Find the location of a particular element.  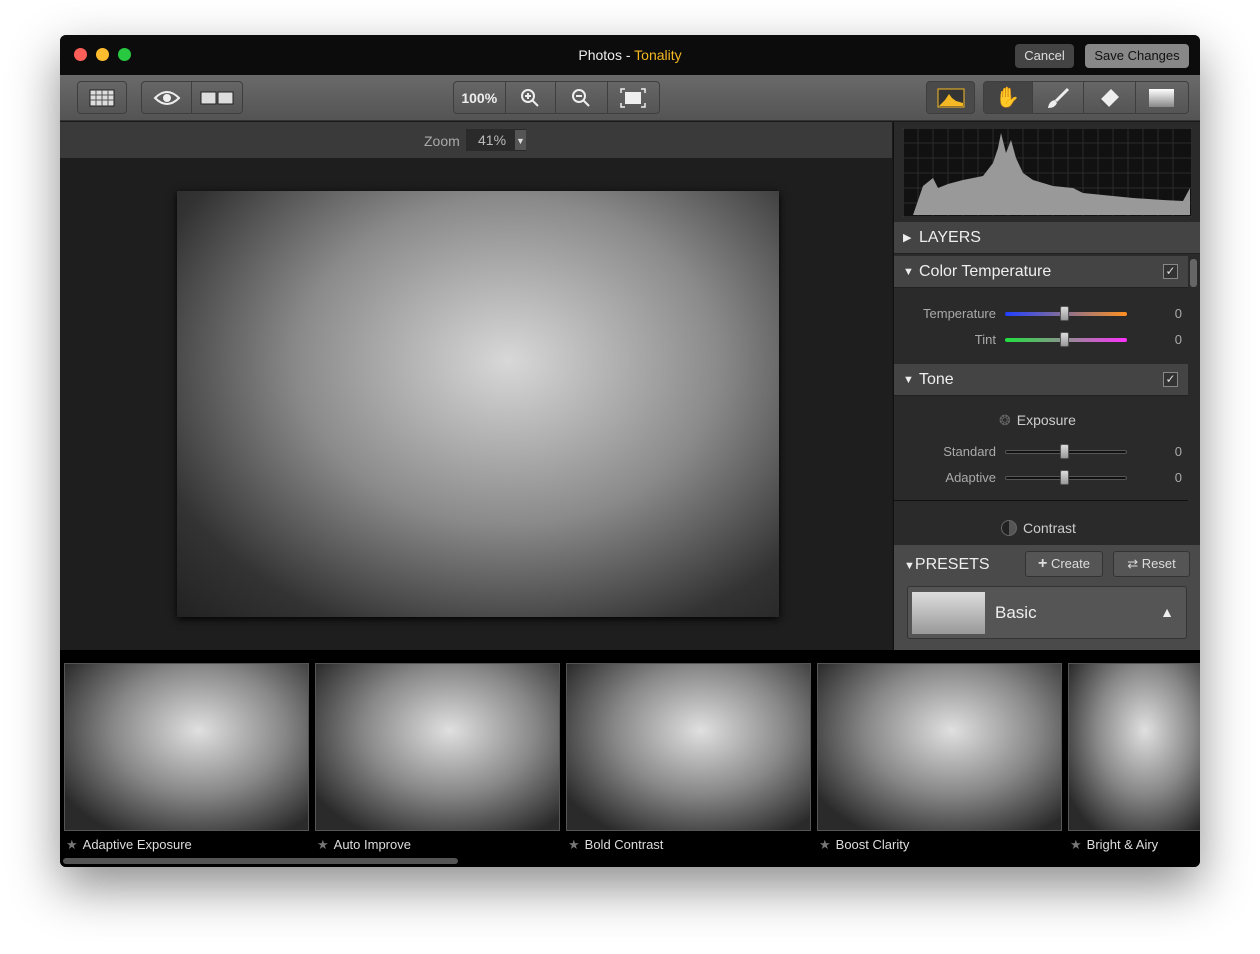

preset-label: ★ Adaptive Exposure is located at coordinates (129, 845).